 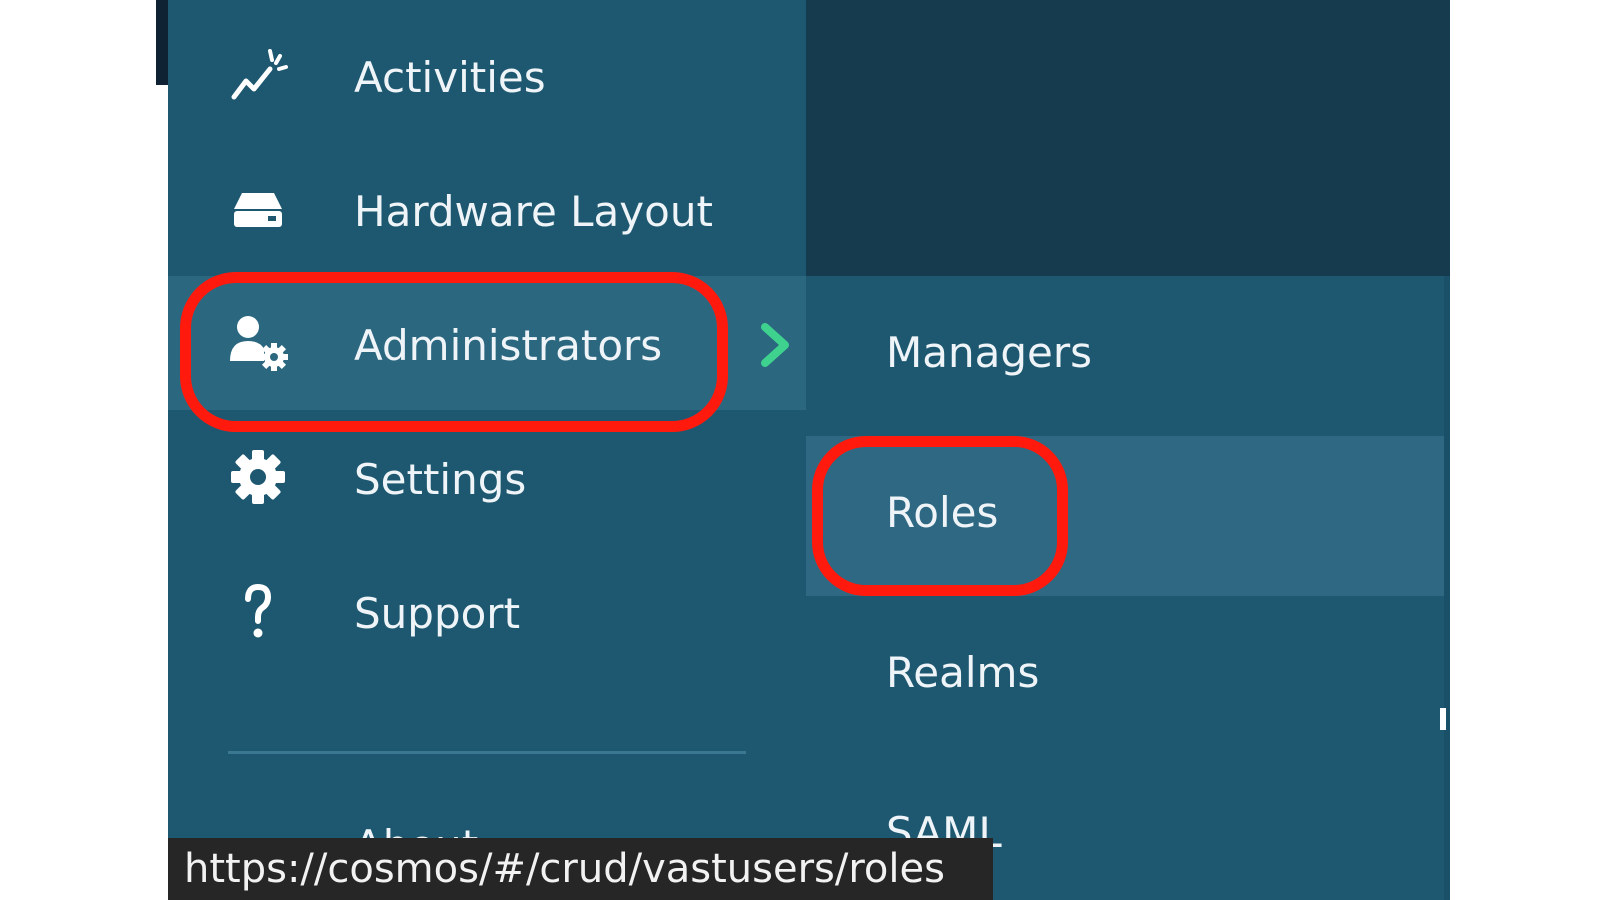 I want to click on sidebar-item-label: Activities, so click(x=450, y=77).